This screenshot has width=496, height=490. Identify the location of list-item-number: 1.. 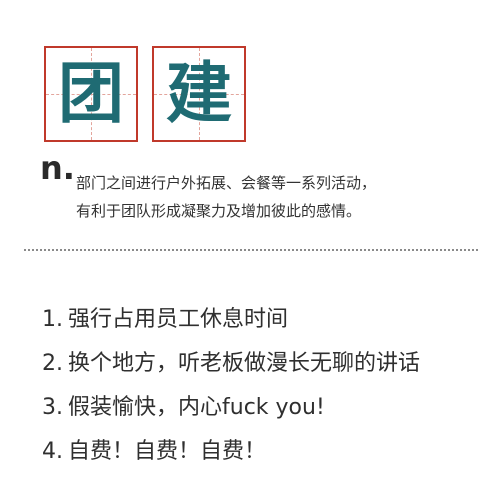
(52, 319).